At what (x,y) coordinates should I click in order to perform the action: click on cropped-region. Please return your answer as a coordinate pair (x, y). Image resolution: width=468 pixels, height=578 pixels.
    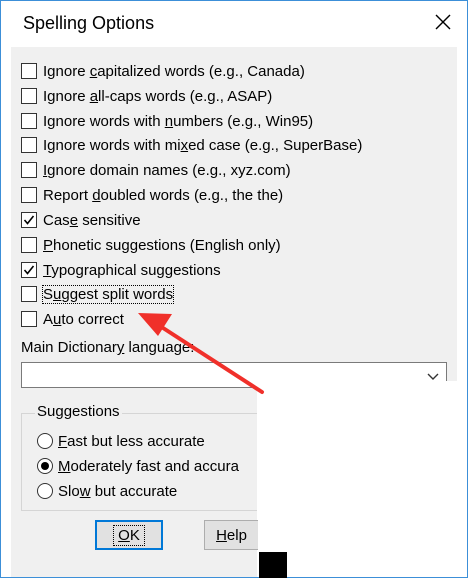
    Looking at the image, I should click on (357, 479).